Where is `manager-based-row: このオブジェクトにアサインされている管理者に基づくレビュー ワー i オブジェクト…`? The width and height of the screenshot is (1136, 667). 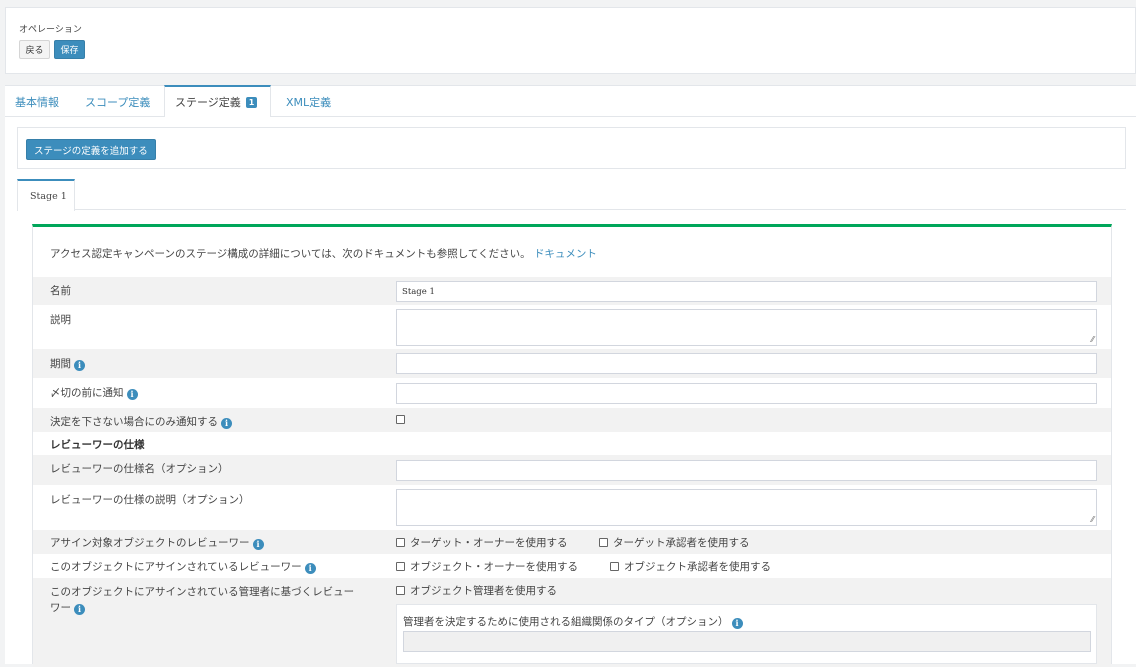 manager-based-row: このオブジェクトにアサインされている管理者に基づくレビュー ワー i オブジェクト… is located at coordinates (572, 622).